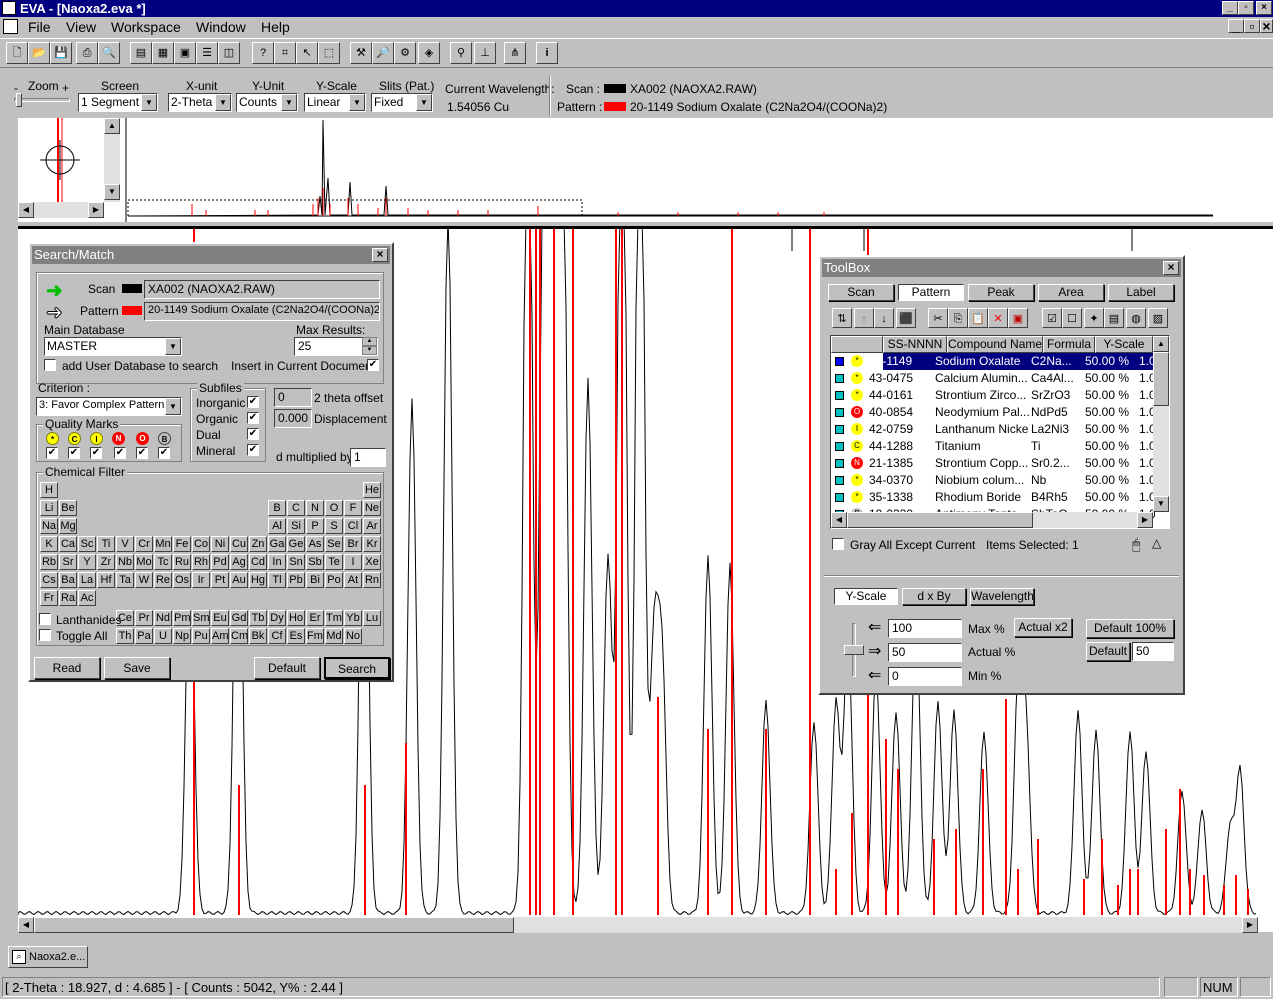 This screenshot has width=1273, height=999. I want to click on element-na: Na, so click(49, 526).